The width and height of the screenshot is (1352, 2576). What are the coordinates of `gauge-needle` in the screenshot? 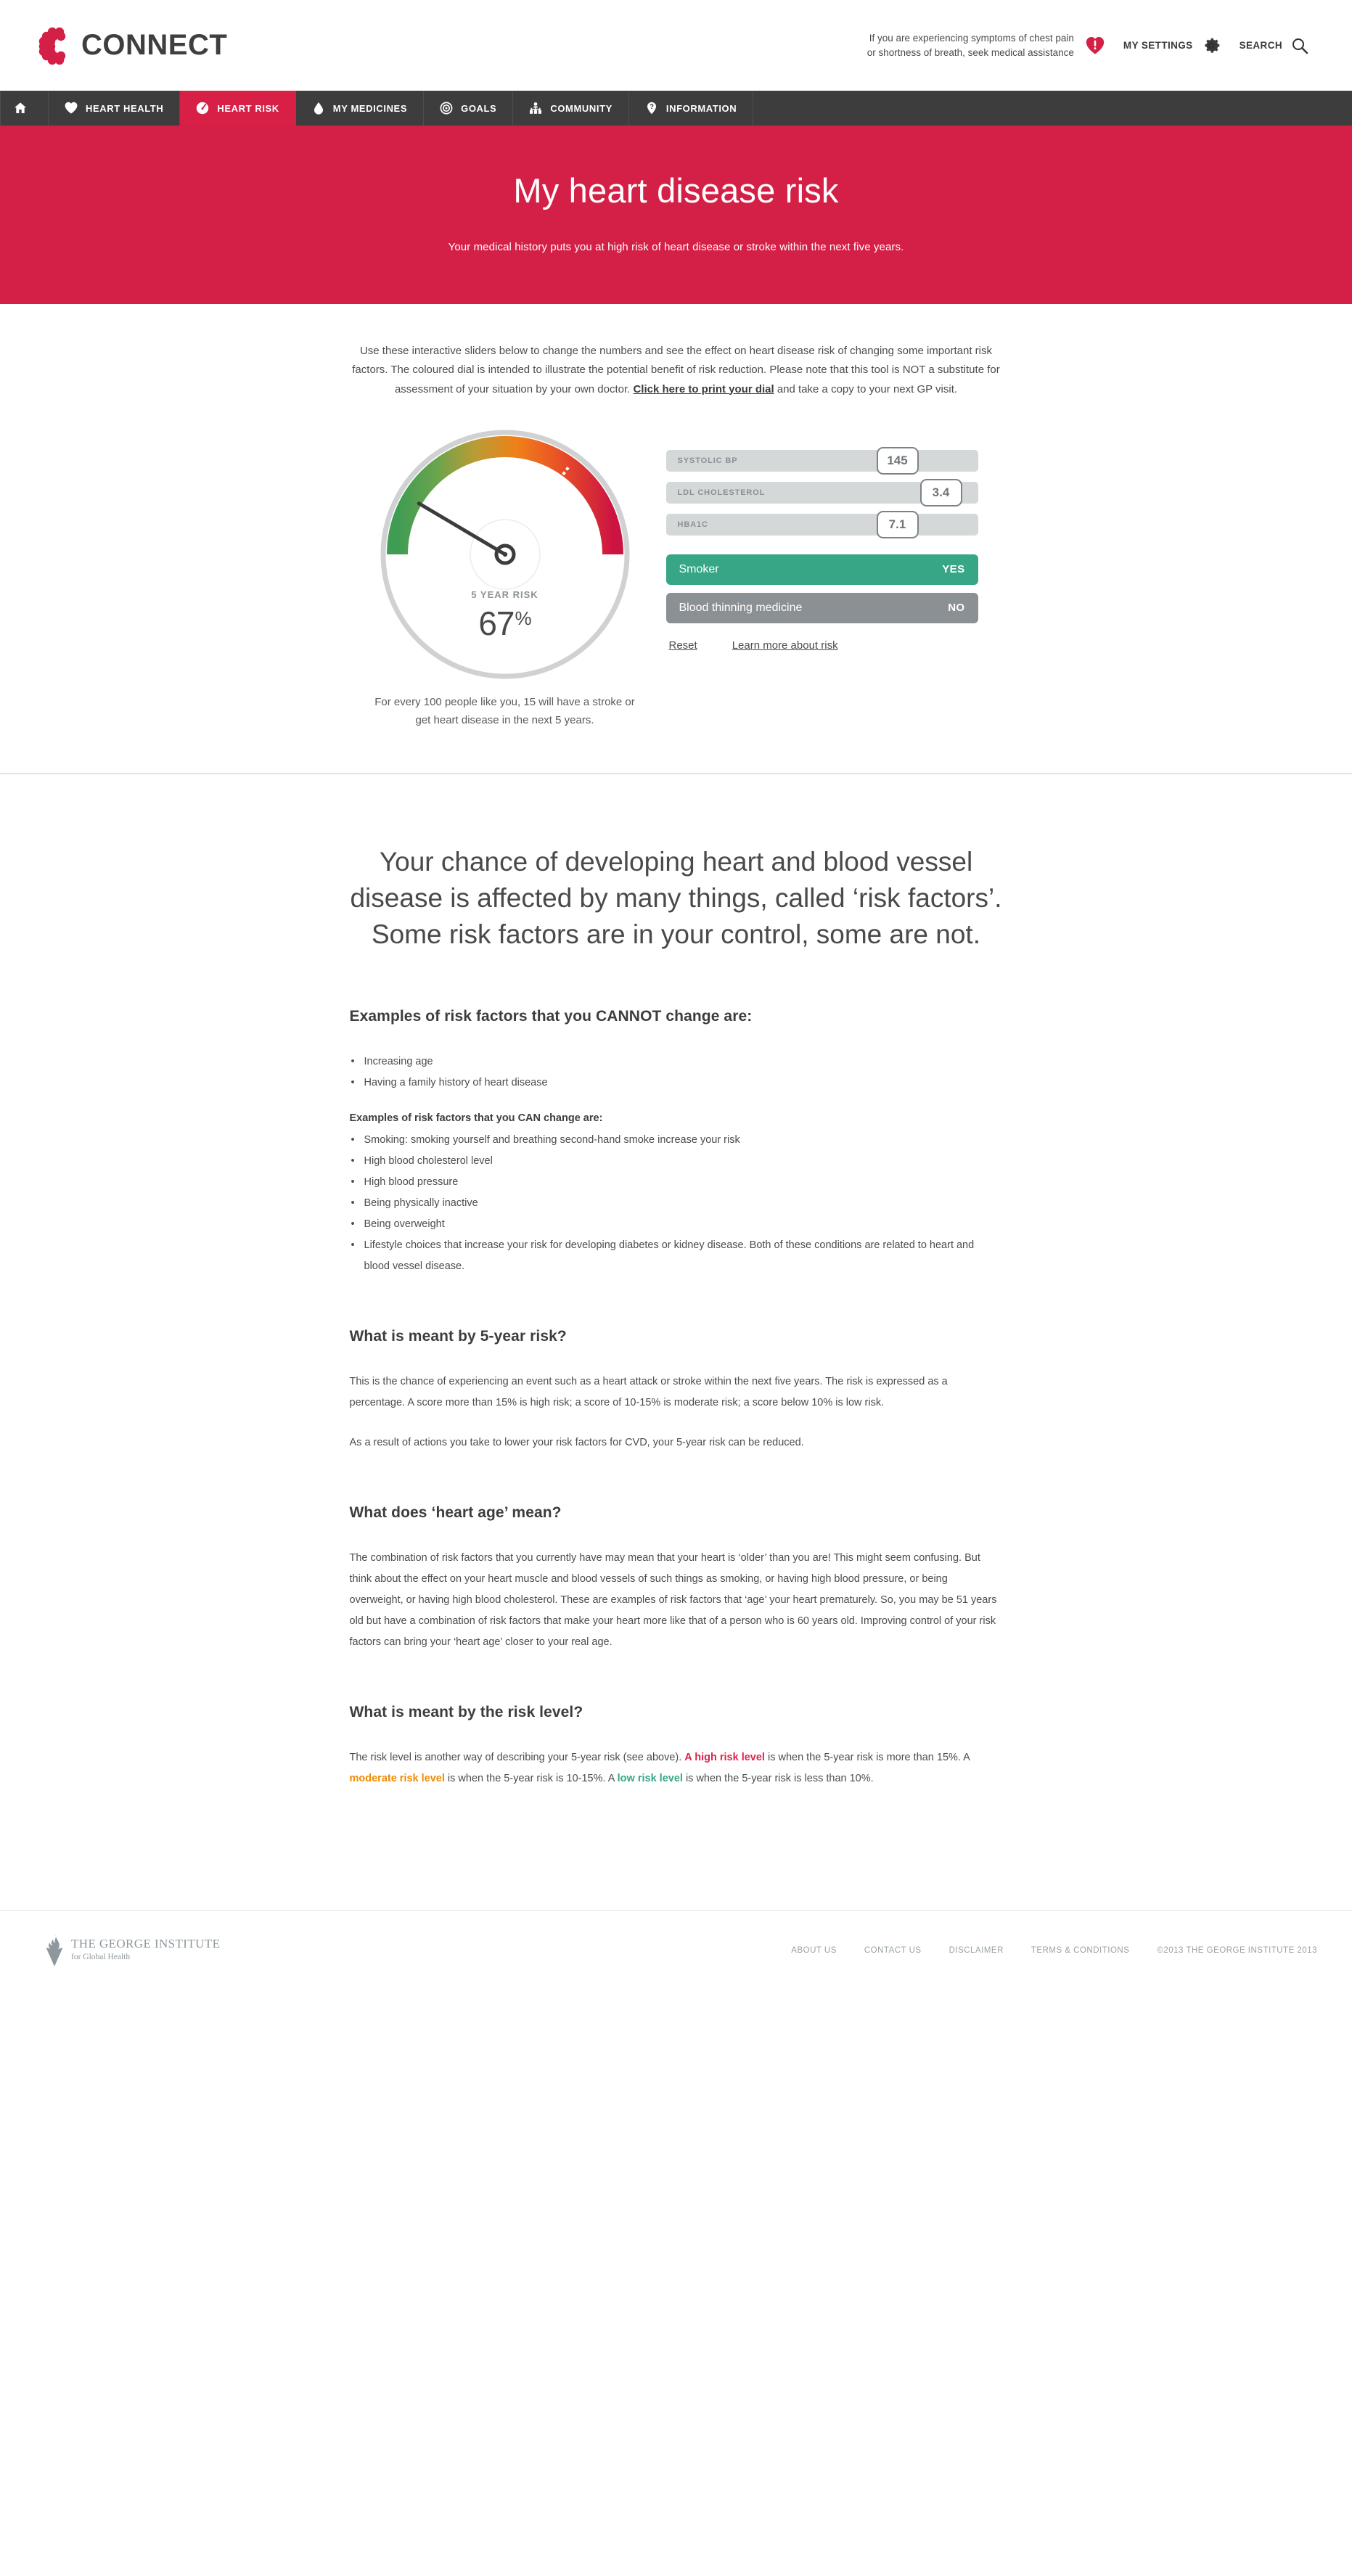 It's located at (462, 529).